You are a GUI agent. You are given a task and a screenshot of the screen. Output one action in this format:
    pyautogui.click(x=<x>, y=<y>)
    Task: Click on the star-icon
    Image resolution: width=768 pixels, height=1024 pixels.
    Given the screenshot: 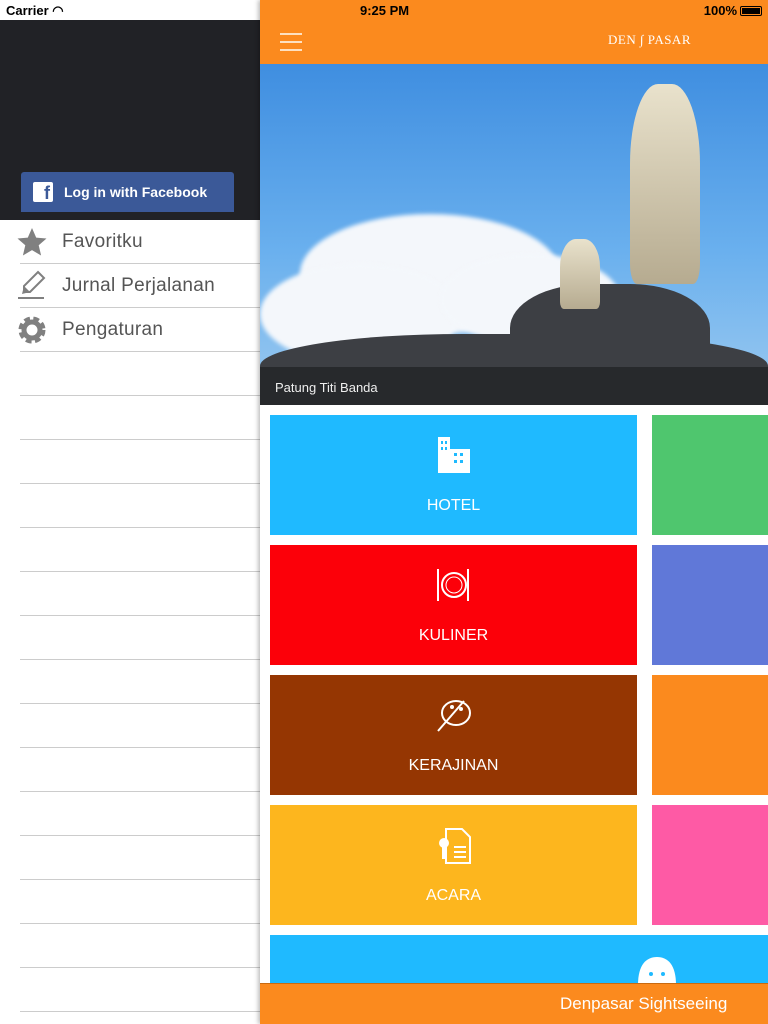 What is the action you would take?
    pyautogui.click(x=32, y=242)
    